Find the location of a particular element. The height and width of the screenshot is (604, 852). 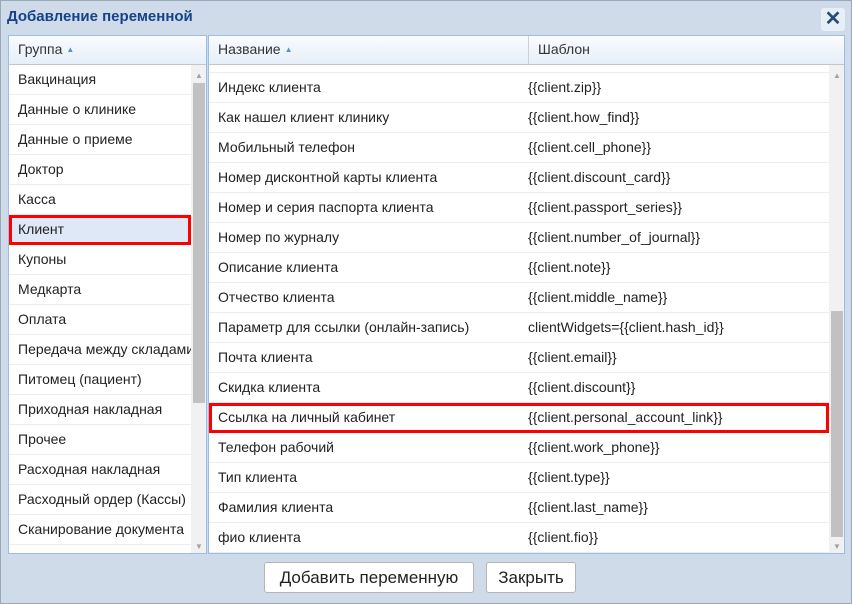

variable-name: Описание клиента is located at coordinates (278, 267).